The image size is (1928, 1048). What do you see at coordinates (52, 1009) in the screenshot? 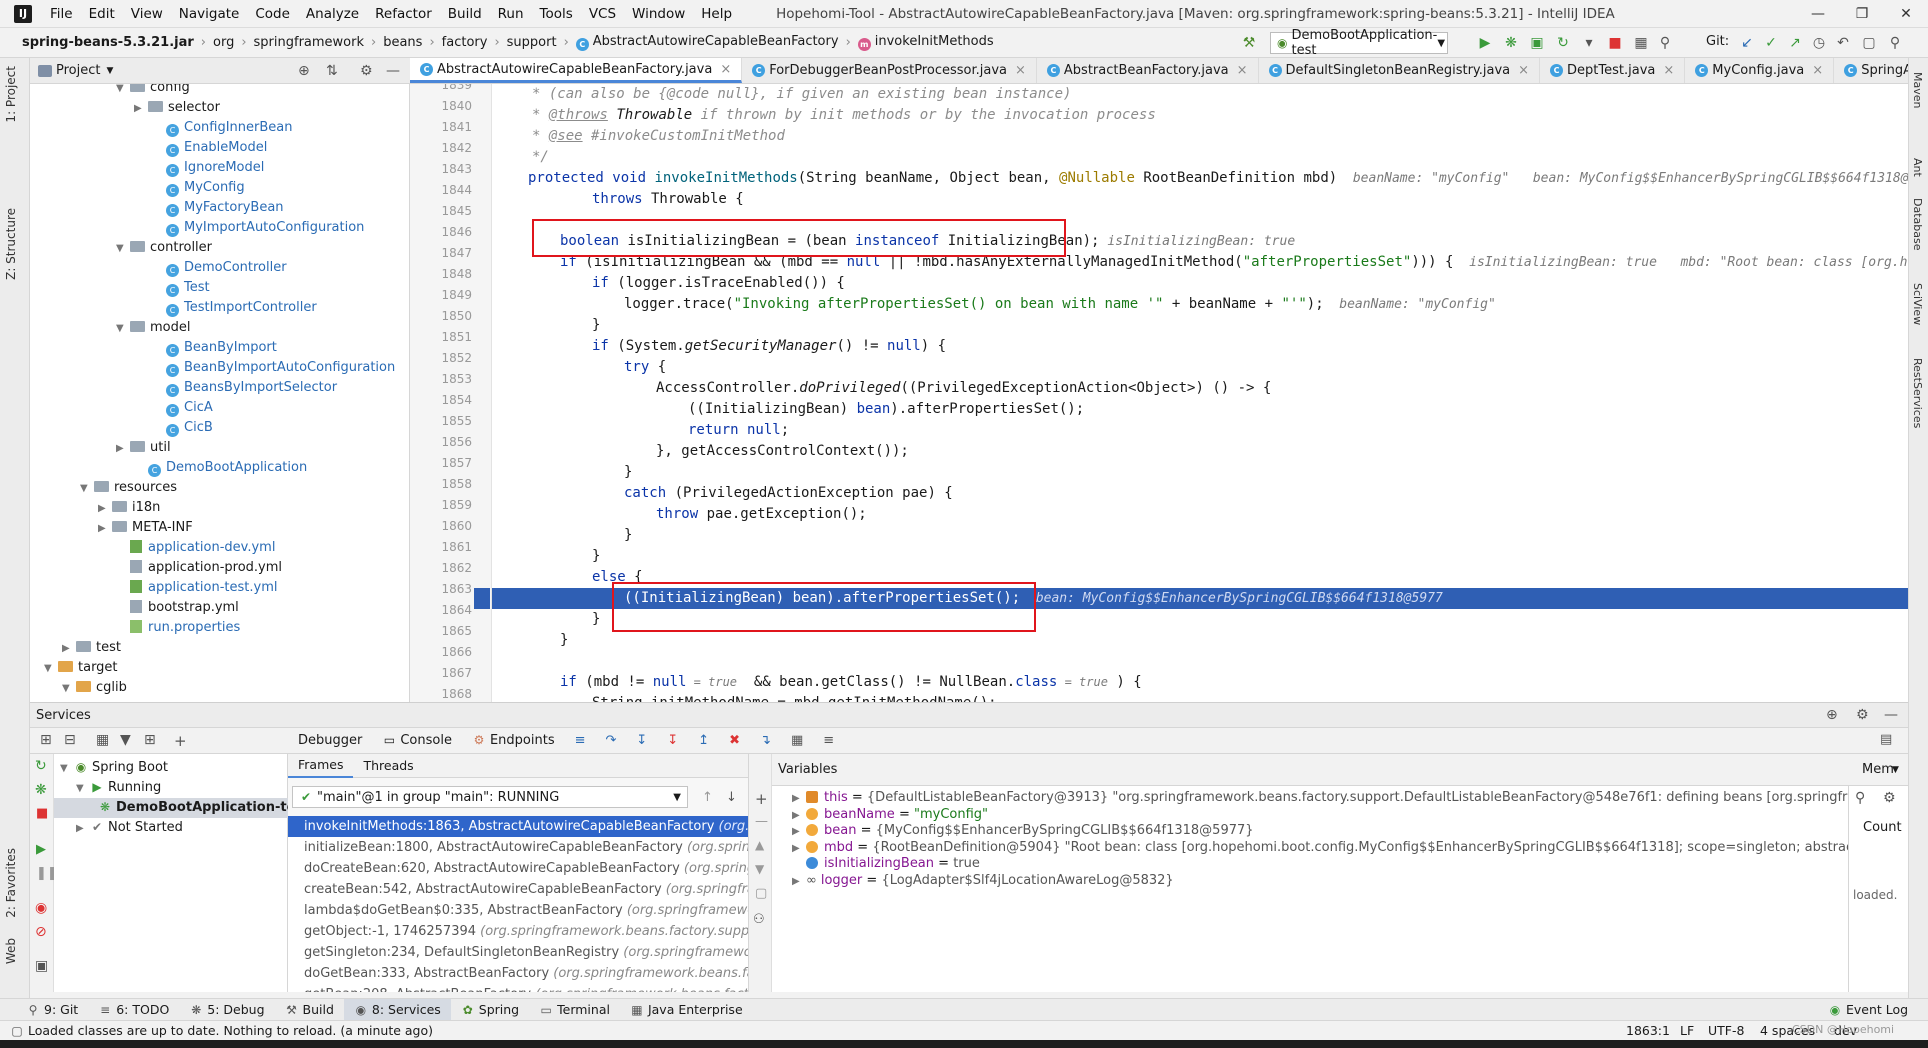
I see `tab-git: ⚲ 9: Git` at bounding box center [52, 1009].